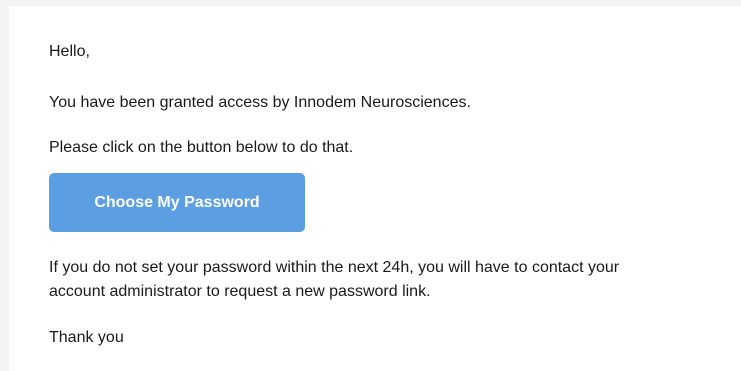 Image resolution: width=741 pixels, height=371 pixels. Describe the element at coordinates (69, 51) in the screenshot. I see `greeting-text: Hello,` at that location.